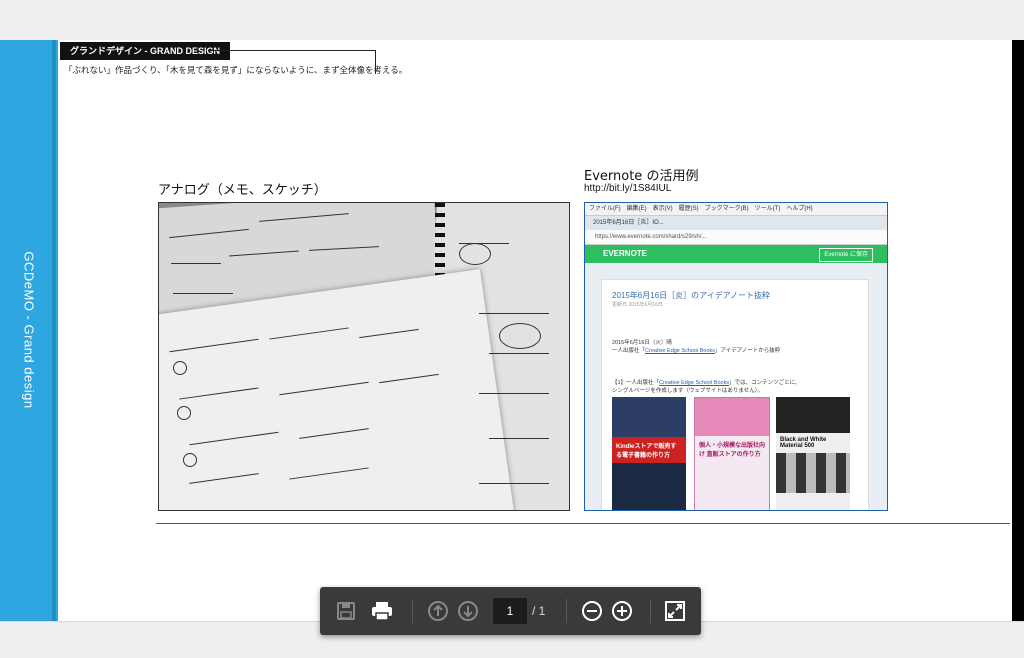 The width and height of the screenshot is (1024, 658). Describe the element at coordinates (1018, 330) in the screenshot. I see `page-right-edge` at that location.